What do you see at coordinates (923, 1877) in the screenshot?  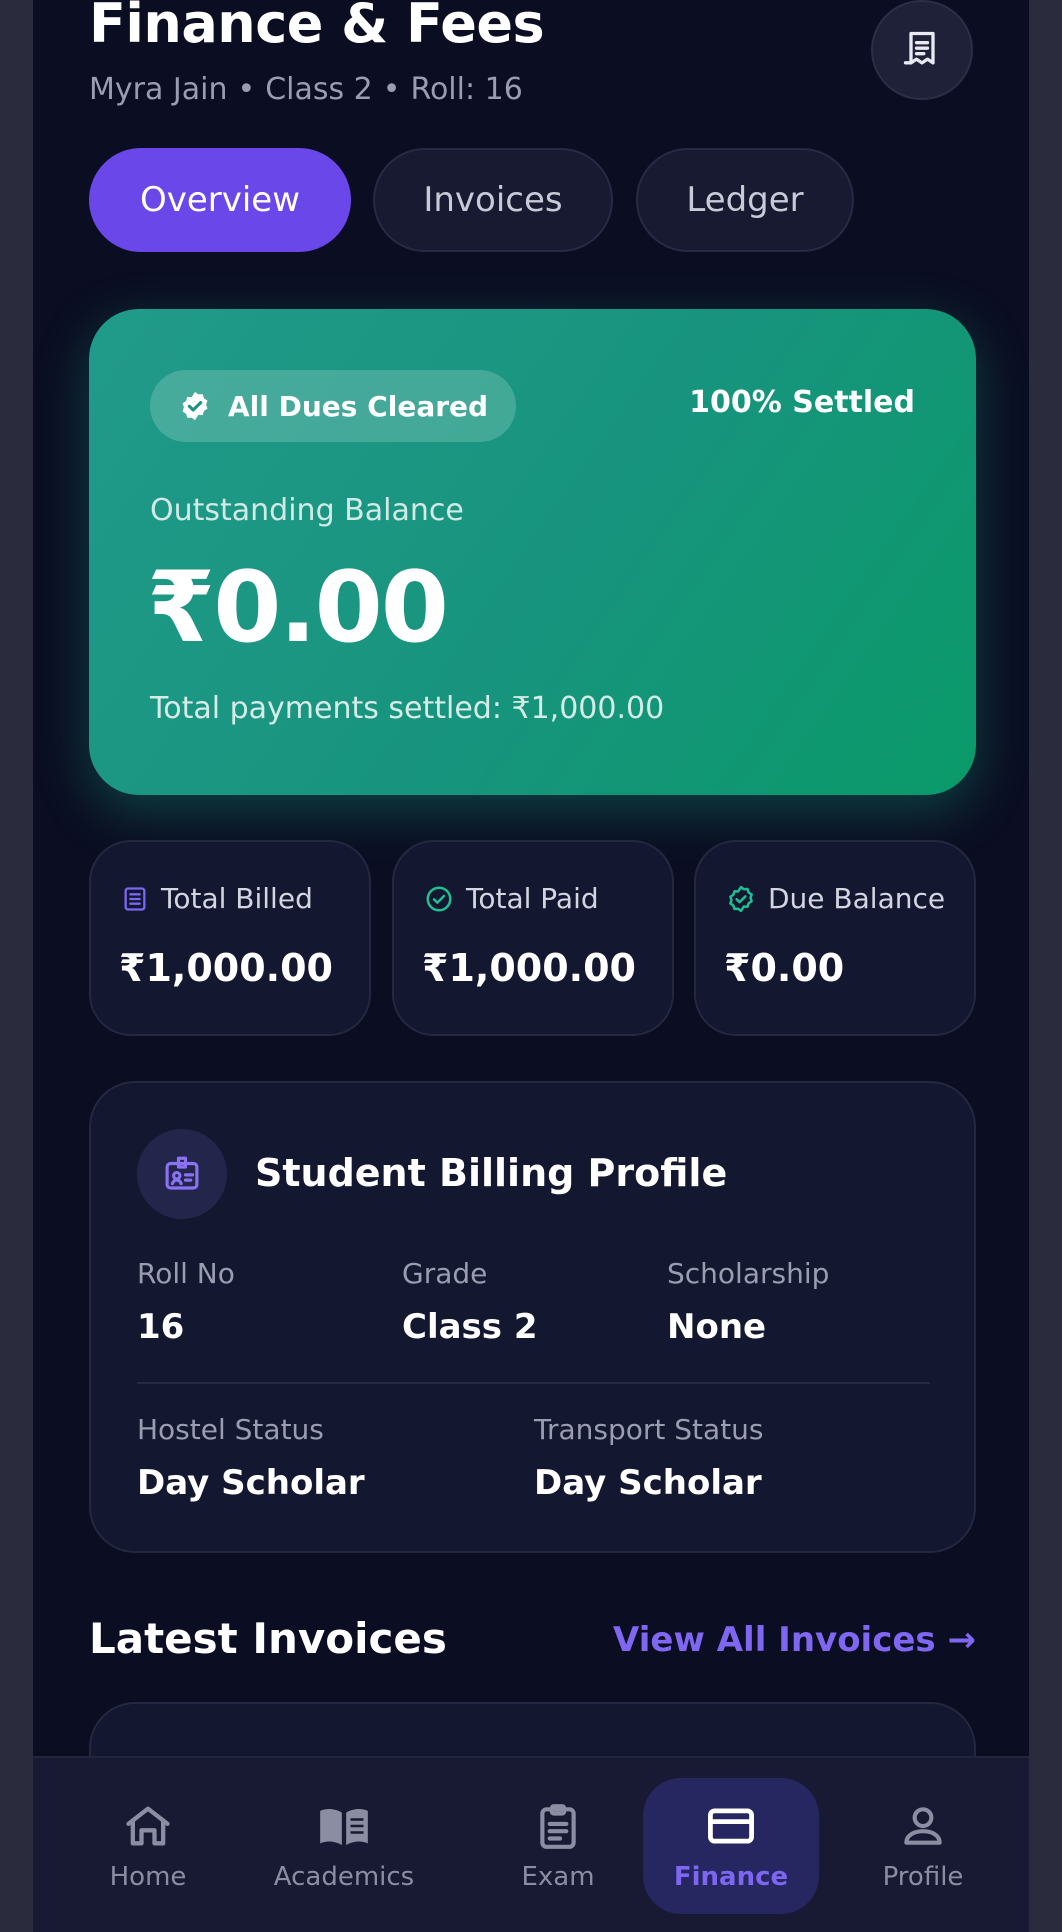 I see `nav-label: Profile` at bounding box center [923, 1877].